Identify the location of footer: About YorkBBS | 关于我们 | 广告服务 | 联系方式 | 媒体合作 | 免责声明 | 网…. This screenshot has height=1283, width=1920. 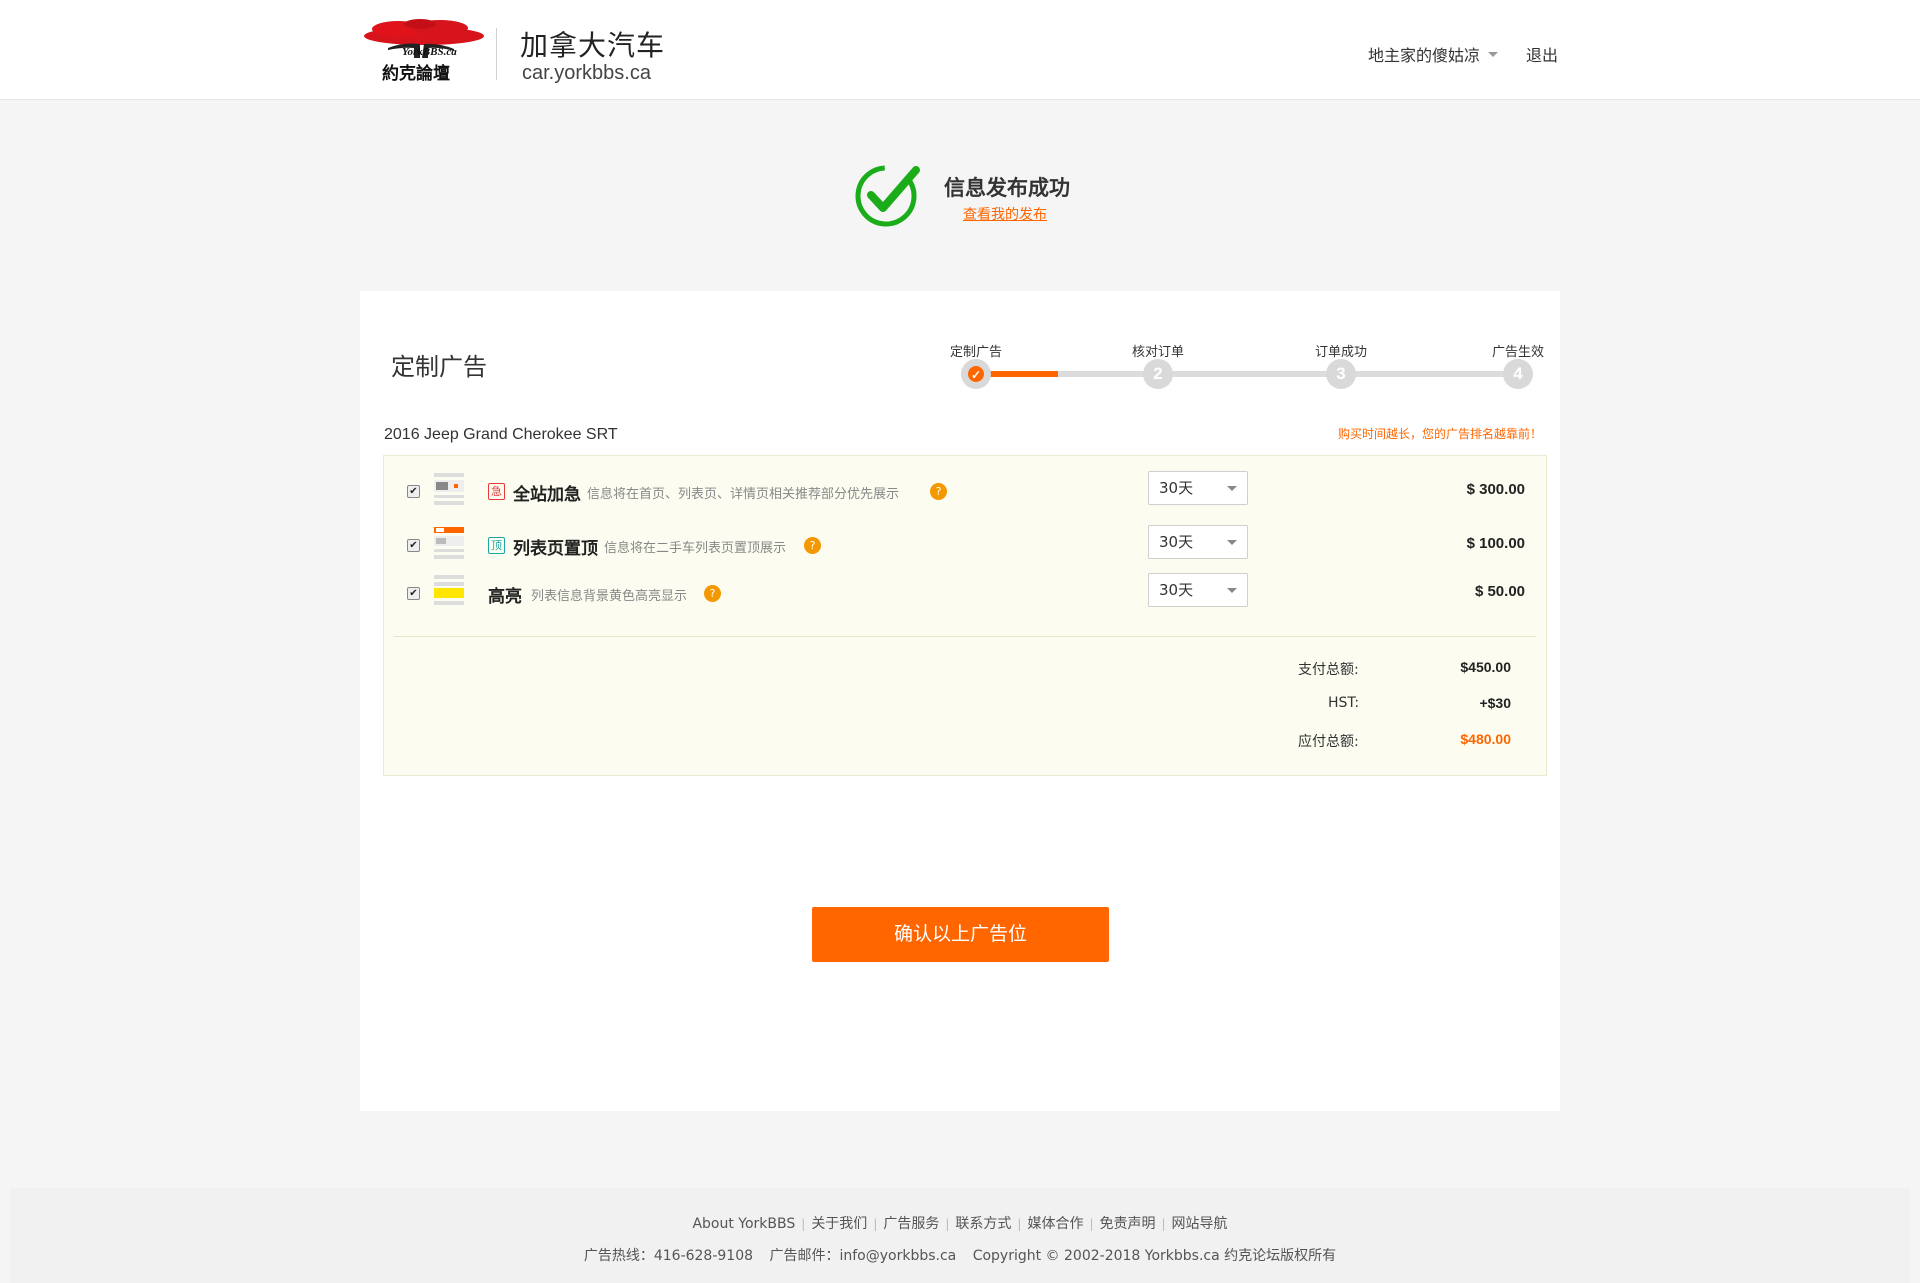
(960, 1235).